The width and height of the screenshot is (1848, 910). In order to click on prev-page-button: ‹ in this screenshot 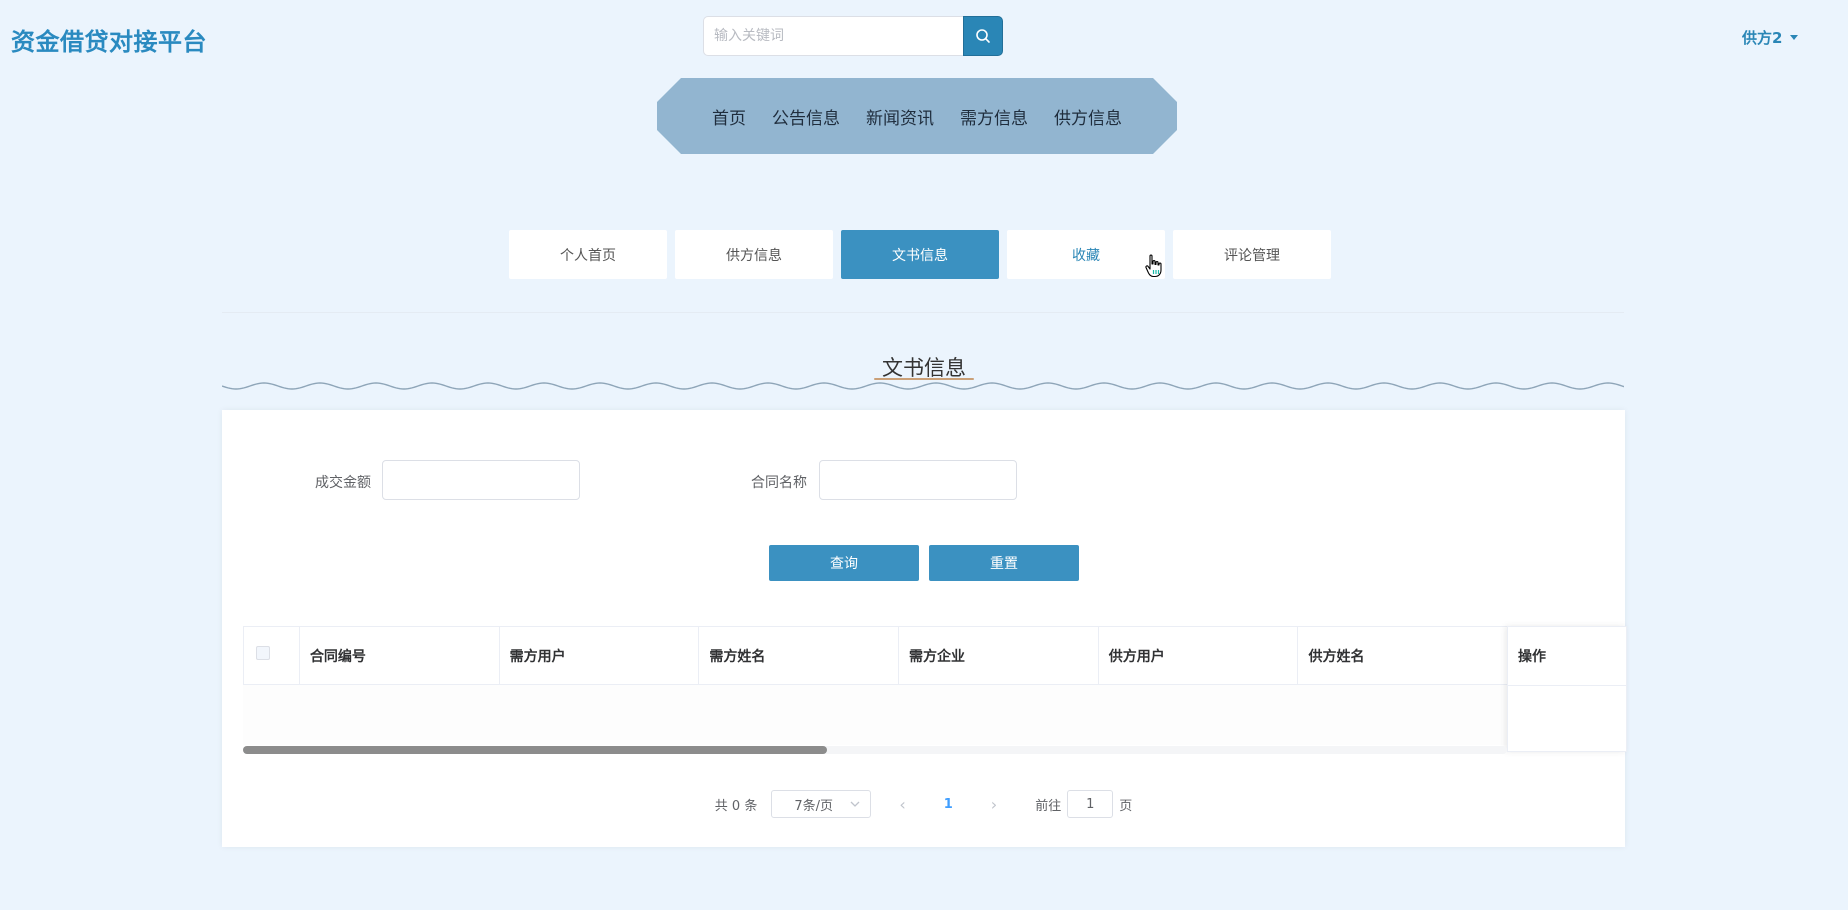, I will do `click(902, 804)`.